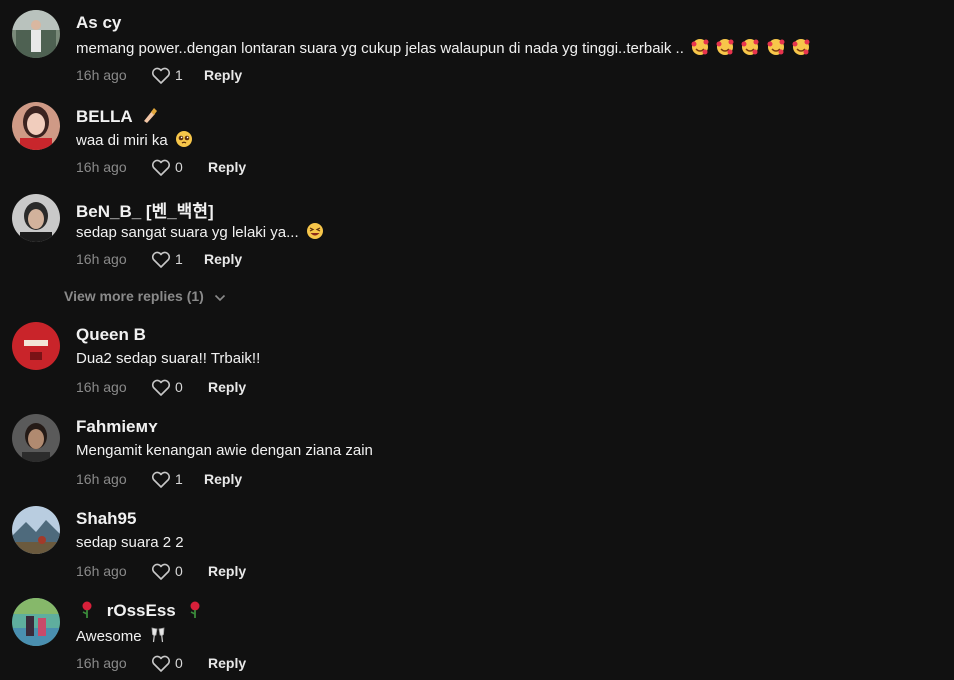 The image size is (954, 680). Describe the element at coordinates (98, 23) in the screenshot. I see `username: As cy` at that location.